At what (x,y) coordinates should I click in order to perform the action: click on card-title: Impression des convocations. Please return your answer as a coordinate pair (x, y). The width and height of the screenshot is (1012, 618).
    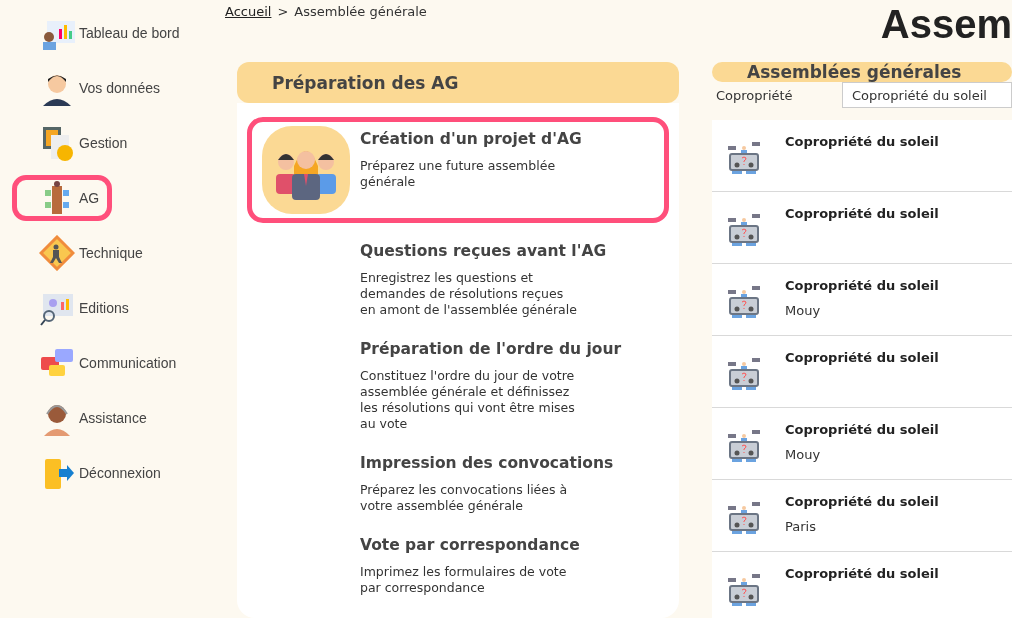
    Looking at the image, I should click on (487, 463).